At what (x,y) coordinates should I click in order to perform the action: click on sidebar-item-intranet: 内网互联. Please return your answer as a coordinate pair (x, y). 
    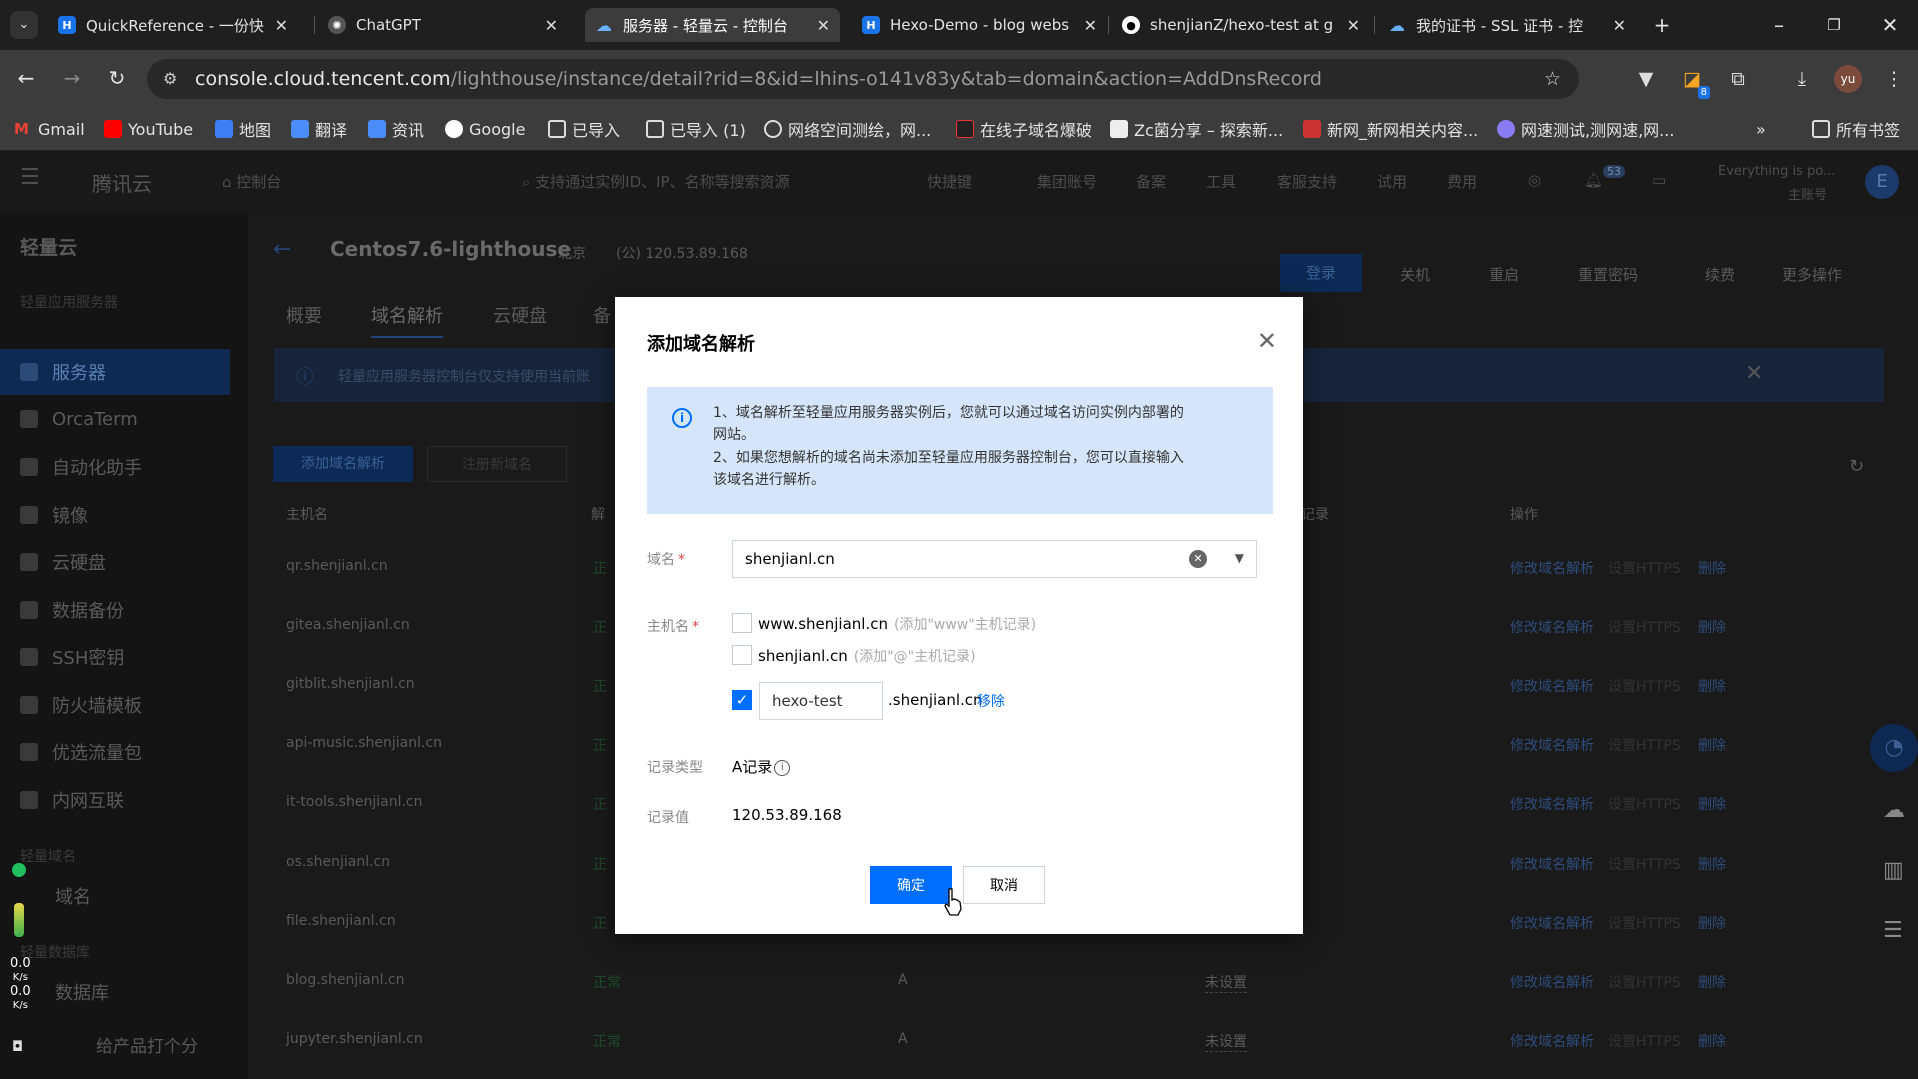
    Looking at the image, I should click on (125, 800).